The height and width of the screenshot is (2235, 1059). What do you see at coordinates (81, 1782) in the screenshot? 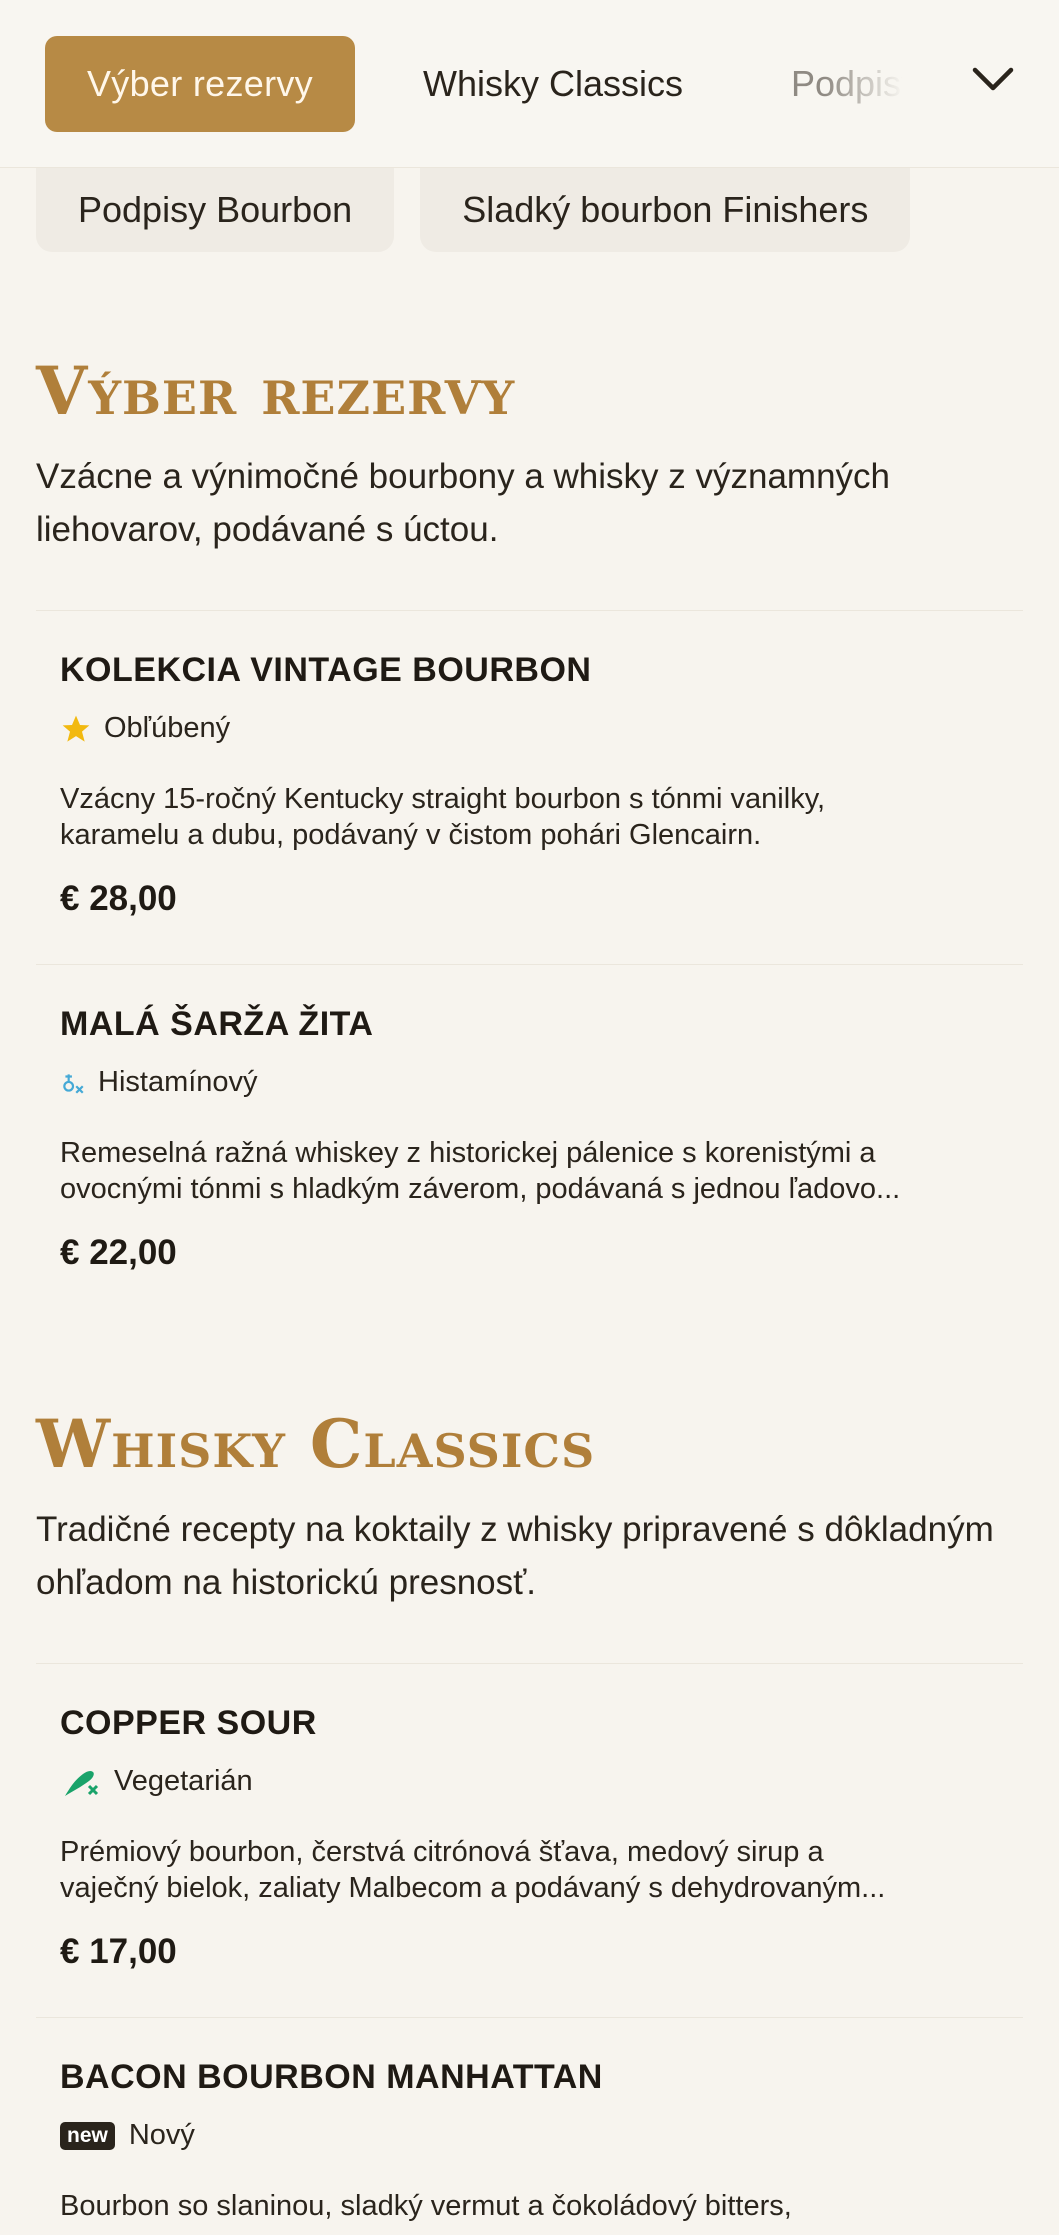
I see `vegetarian-icon` at bounding box center [81, 1782].